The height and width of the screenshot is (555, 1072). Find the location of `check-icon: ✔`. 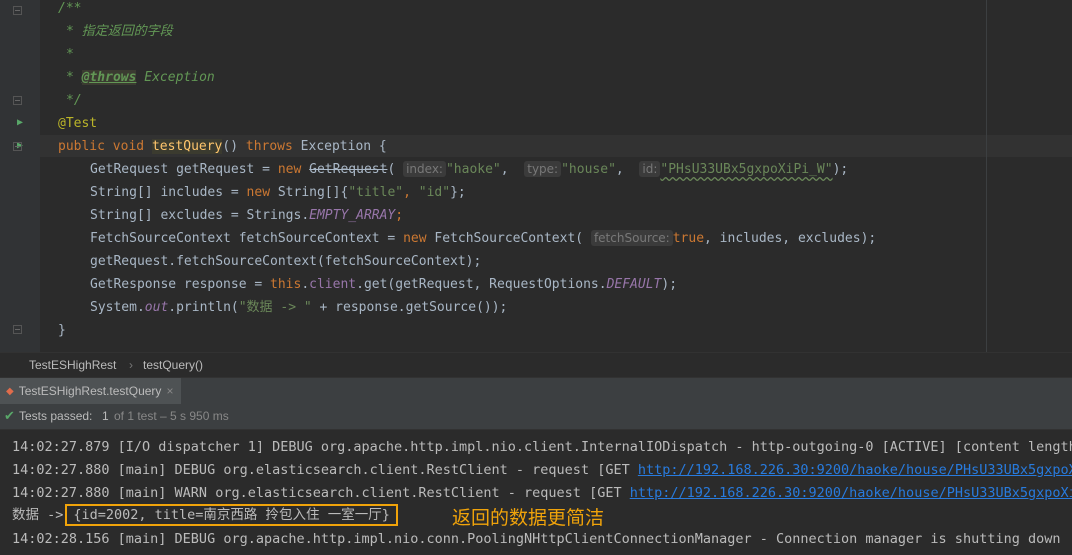

check-icon: ✔ is located at coordinates (9, 415).